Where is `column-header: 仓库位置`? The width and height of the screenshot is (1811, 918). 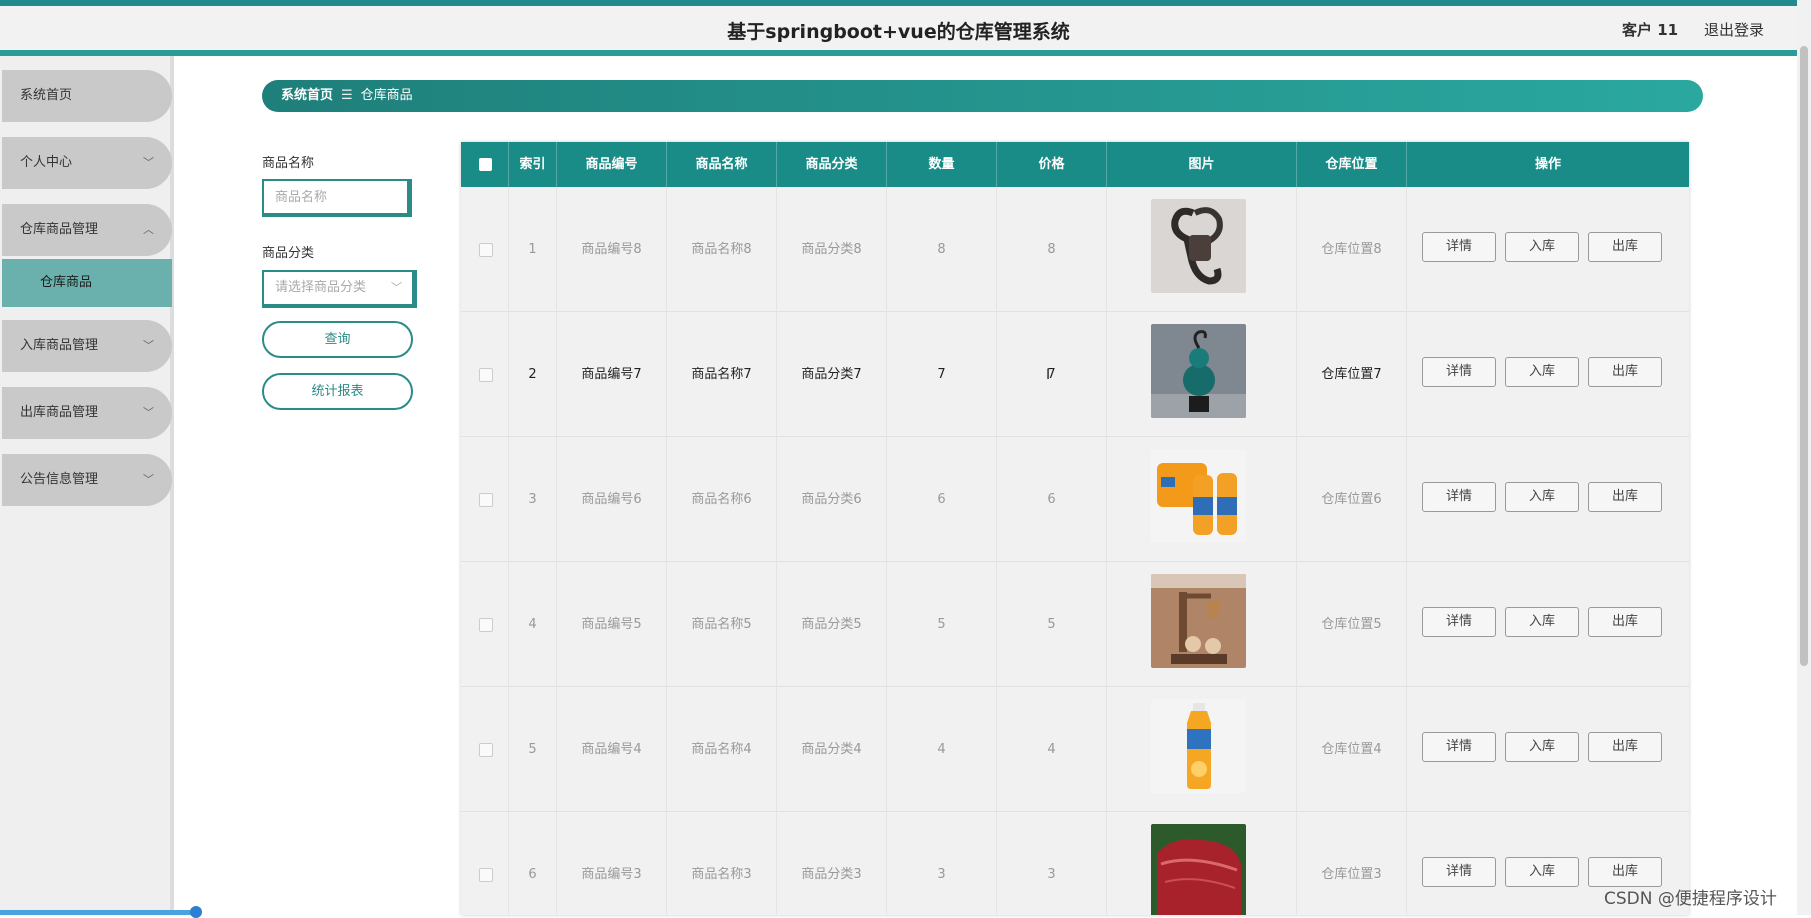 column-header: 仓库位置 is located at coordinates (1352, 164).